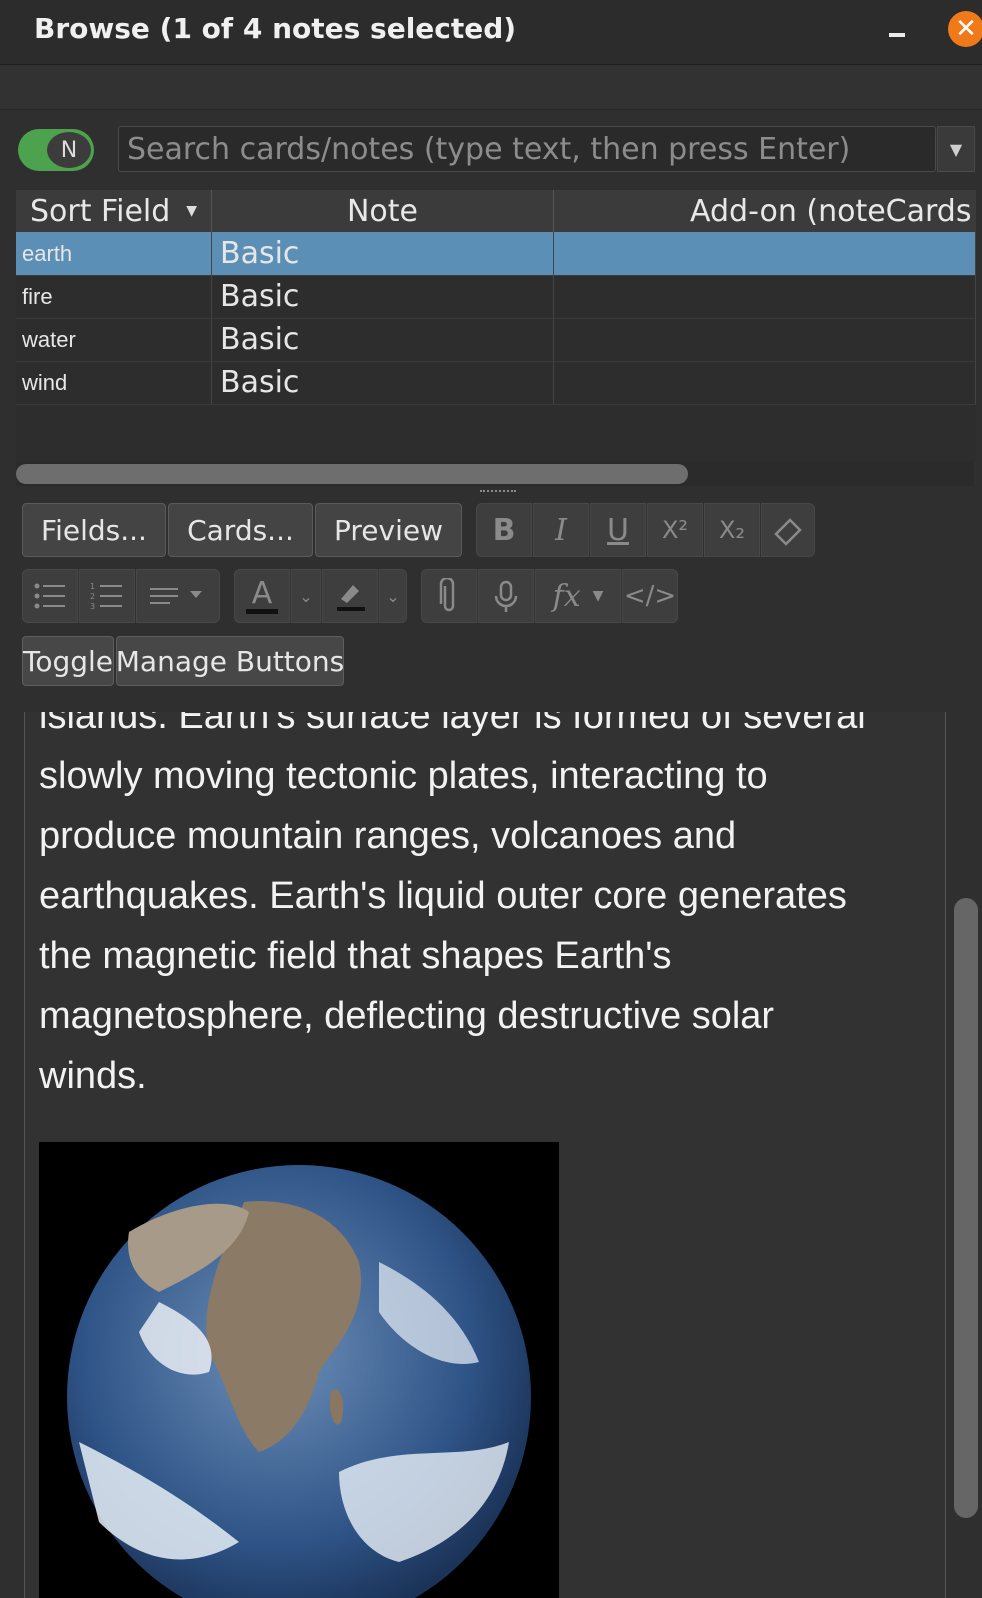  Describe the element at coordinates (107, 596) in the screenshot. I see `numbered-list-icon: 123` at that location.